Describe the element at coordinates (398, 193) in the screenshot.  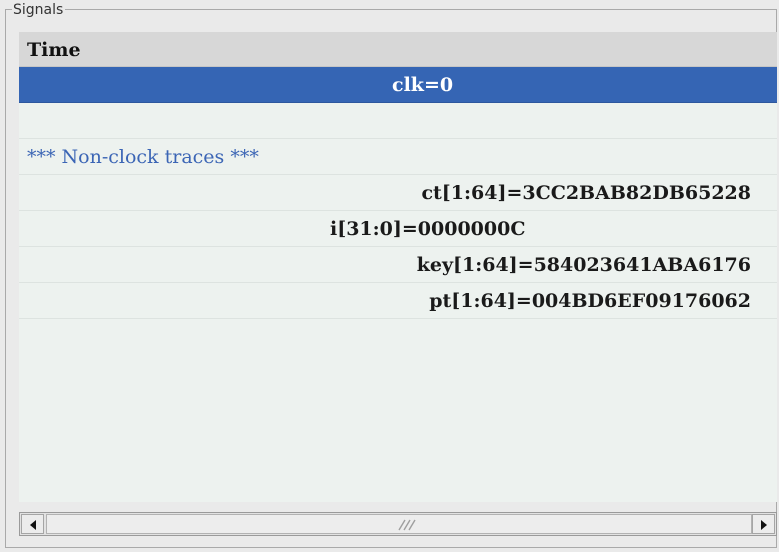
I see `signal-row-ct: ct[1:64]=3CC2BAB82DB65228` at that location.